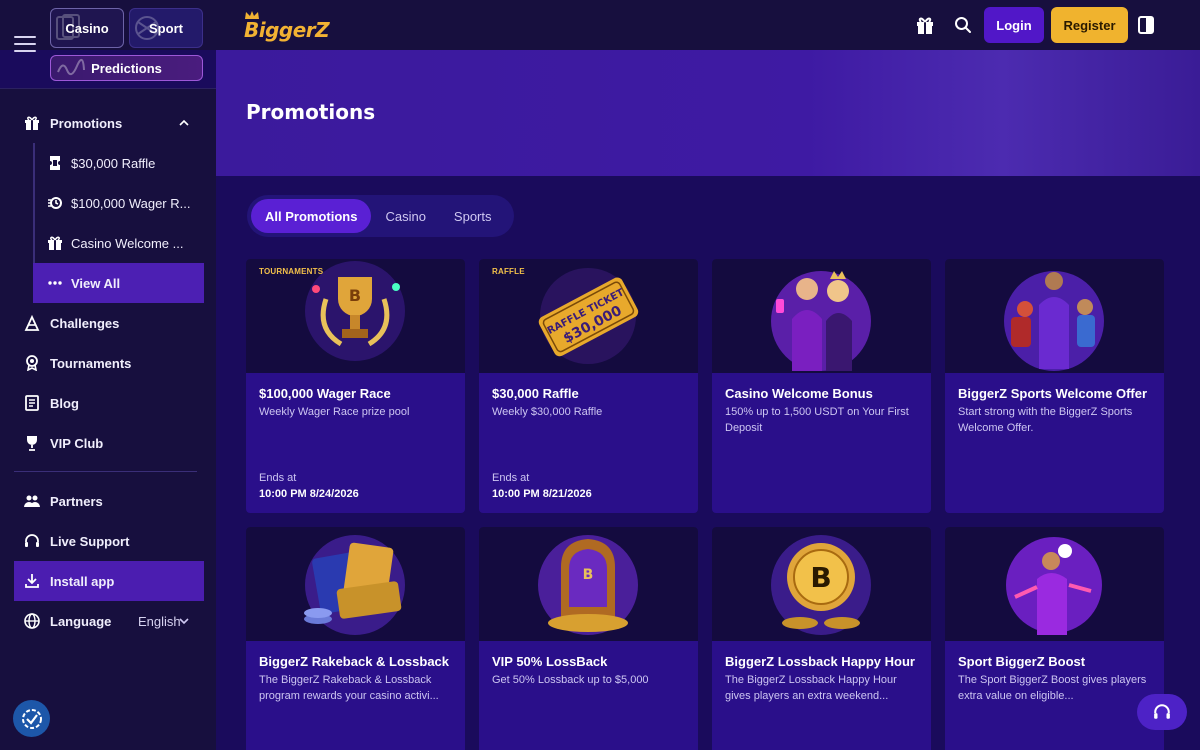 The height and width of the screenshot is (750, 1200). What do you see at coordinates (64, 403) in the screenshot?
I see `sidebar-item-label: Blog` at bounding box center [64, 403].